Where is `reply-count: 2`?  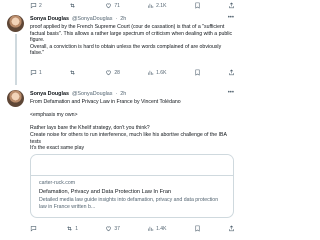 reply-count: 2 is located at coordinates (40, 5).